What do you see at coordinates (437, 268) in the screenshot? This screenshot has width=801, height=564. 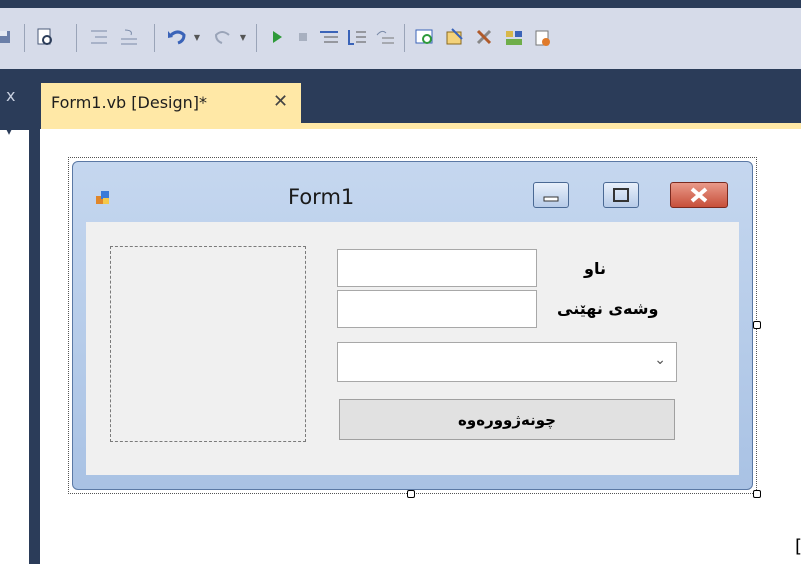 I see `name-textbox` at bounding box center [437, 268].